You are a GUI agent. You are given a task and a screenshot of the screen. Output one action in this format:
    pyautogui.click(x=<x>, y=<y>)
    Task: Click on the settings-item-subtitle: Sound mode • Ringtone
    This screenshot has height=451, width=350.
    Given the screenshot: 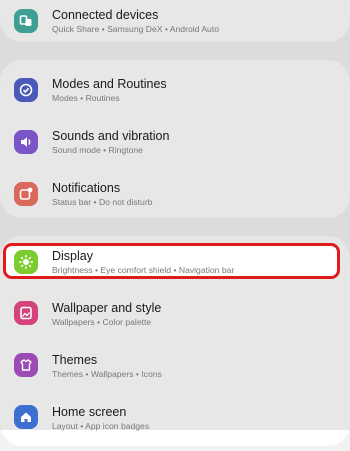 What is the action you would take?
    pyautogui.click(x=97, y=150)
    